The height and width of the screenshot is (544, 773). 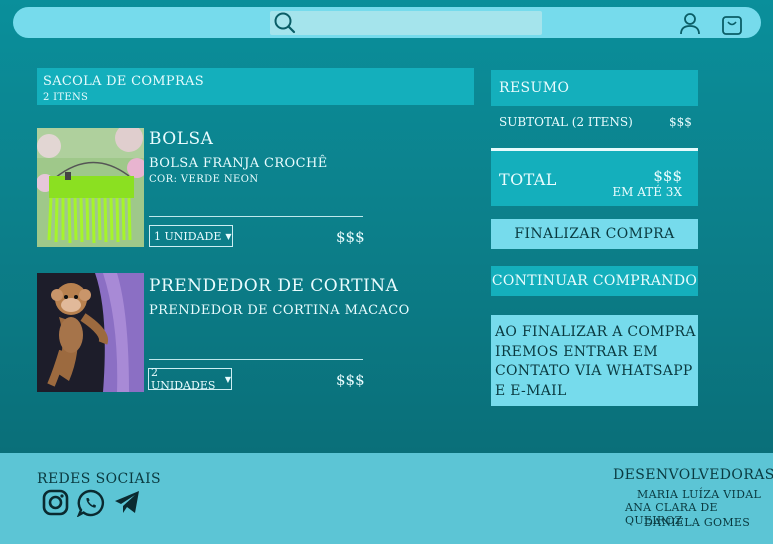 I want to click on cart-header: SACOLA DE COMPRAS 2 ITENS, so click(x=255, y=86).